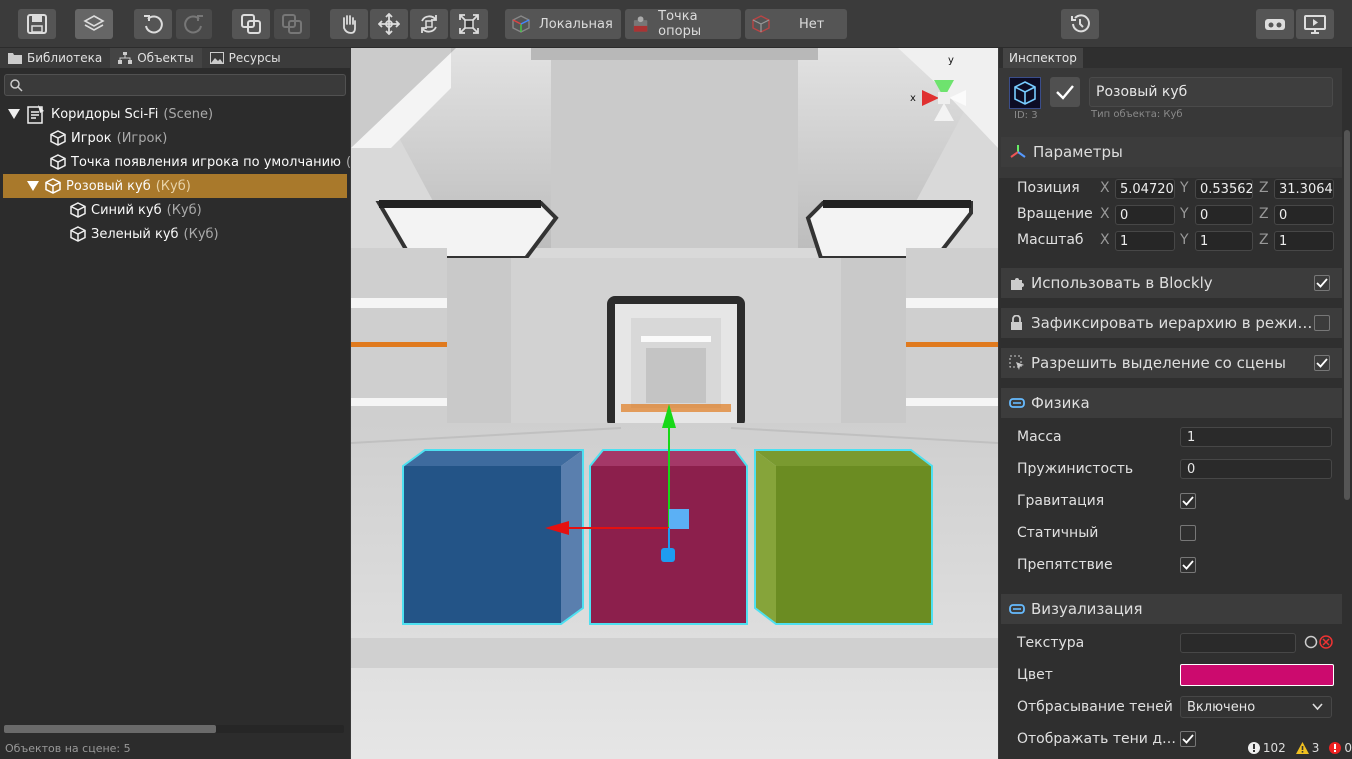 The image size is (1352, 759). What do you see at coordinates (1211, 92) in the screenshot?
I see `object-name-input: Розовый куб` at bounding box center [1211, 92].